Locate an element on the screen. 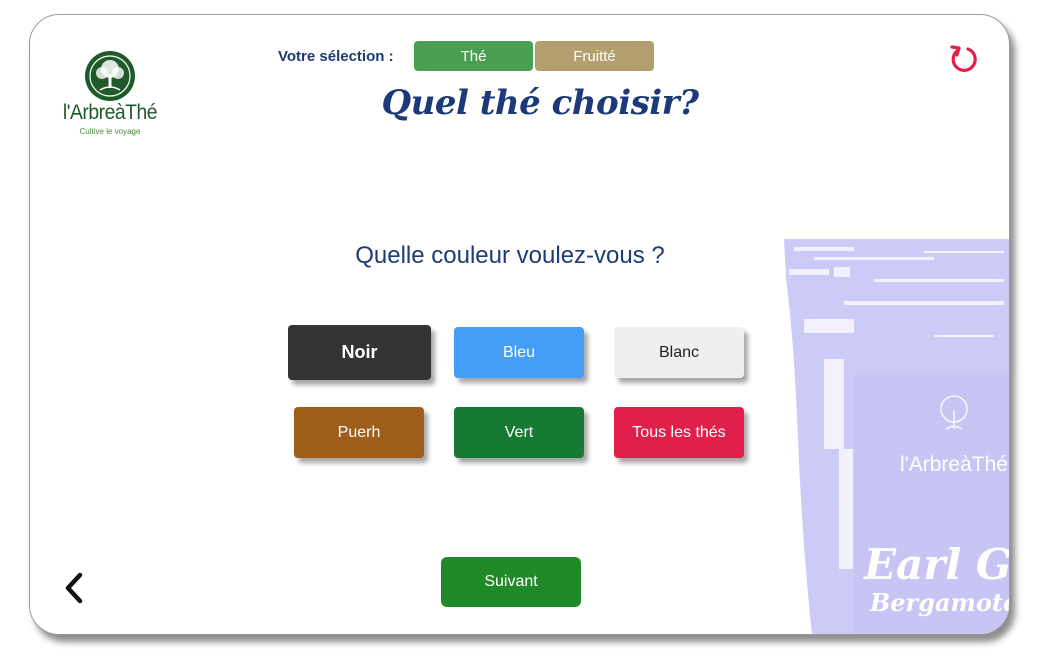  refresh-icon is located at coordinates (963, 58).